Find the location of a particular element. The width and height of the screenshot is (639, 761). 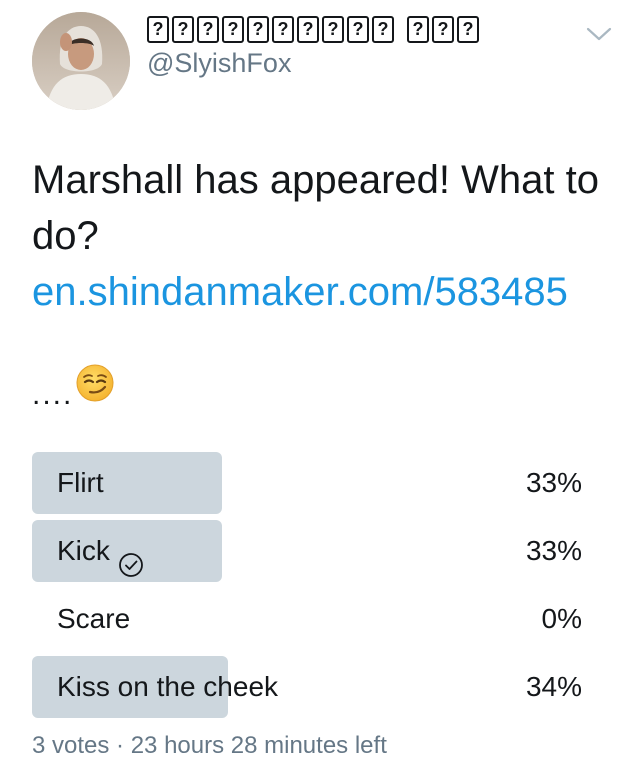

poll-option: Flirt 33% is located at coordinates (312, 483).